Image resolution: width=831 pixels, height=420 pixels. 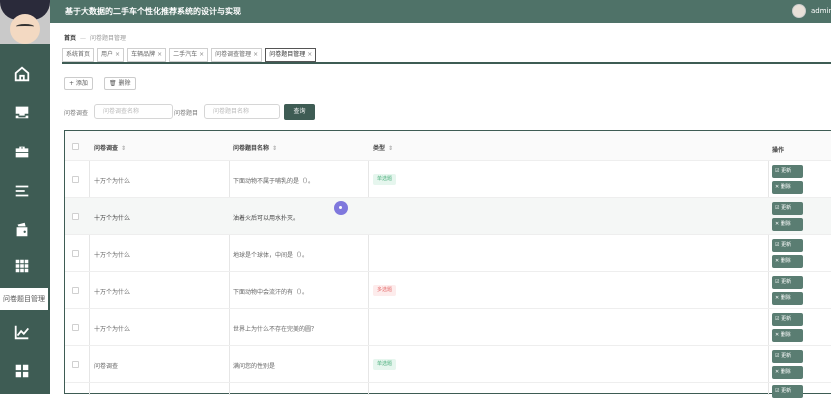 I want to click on tab-car-brands: 车辆品牌 ×, so click(x=147, y=55).